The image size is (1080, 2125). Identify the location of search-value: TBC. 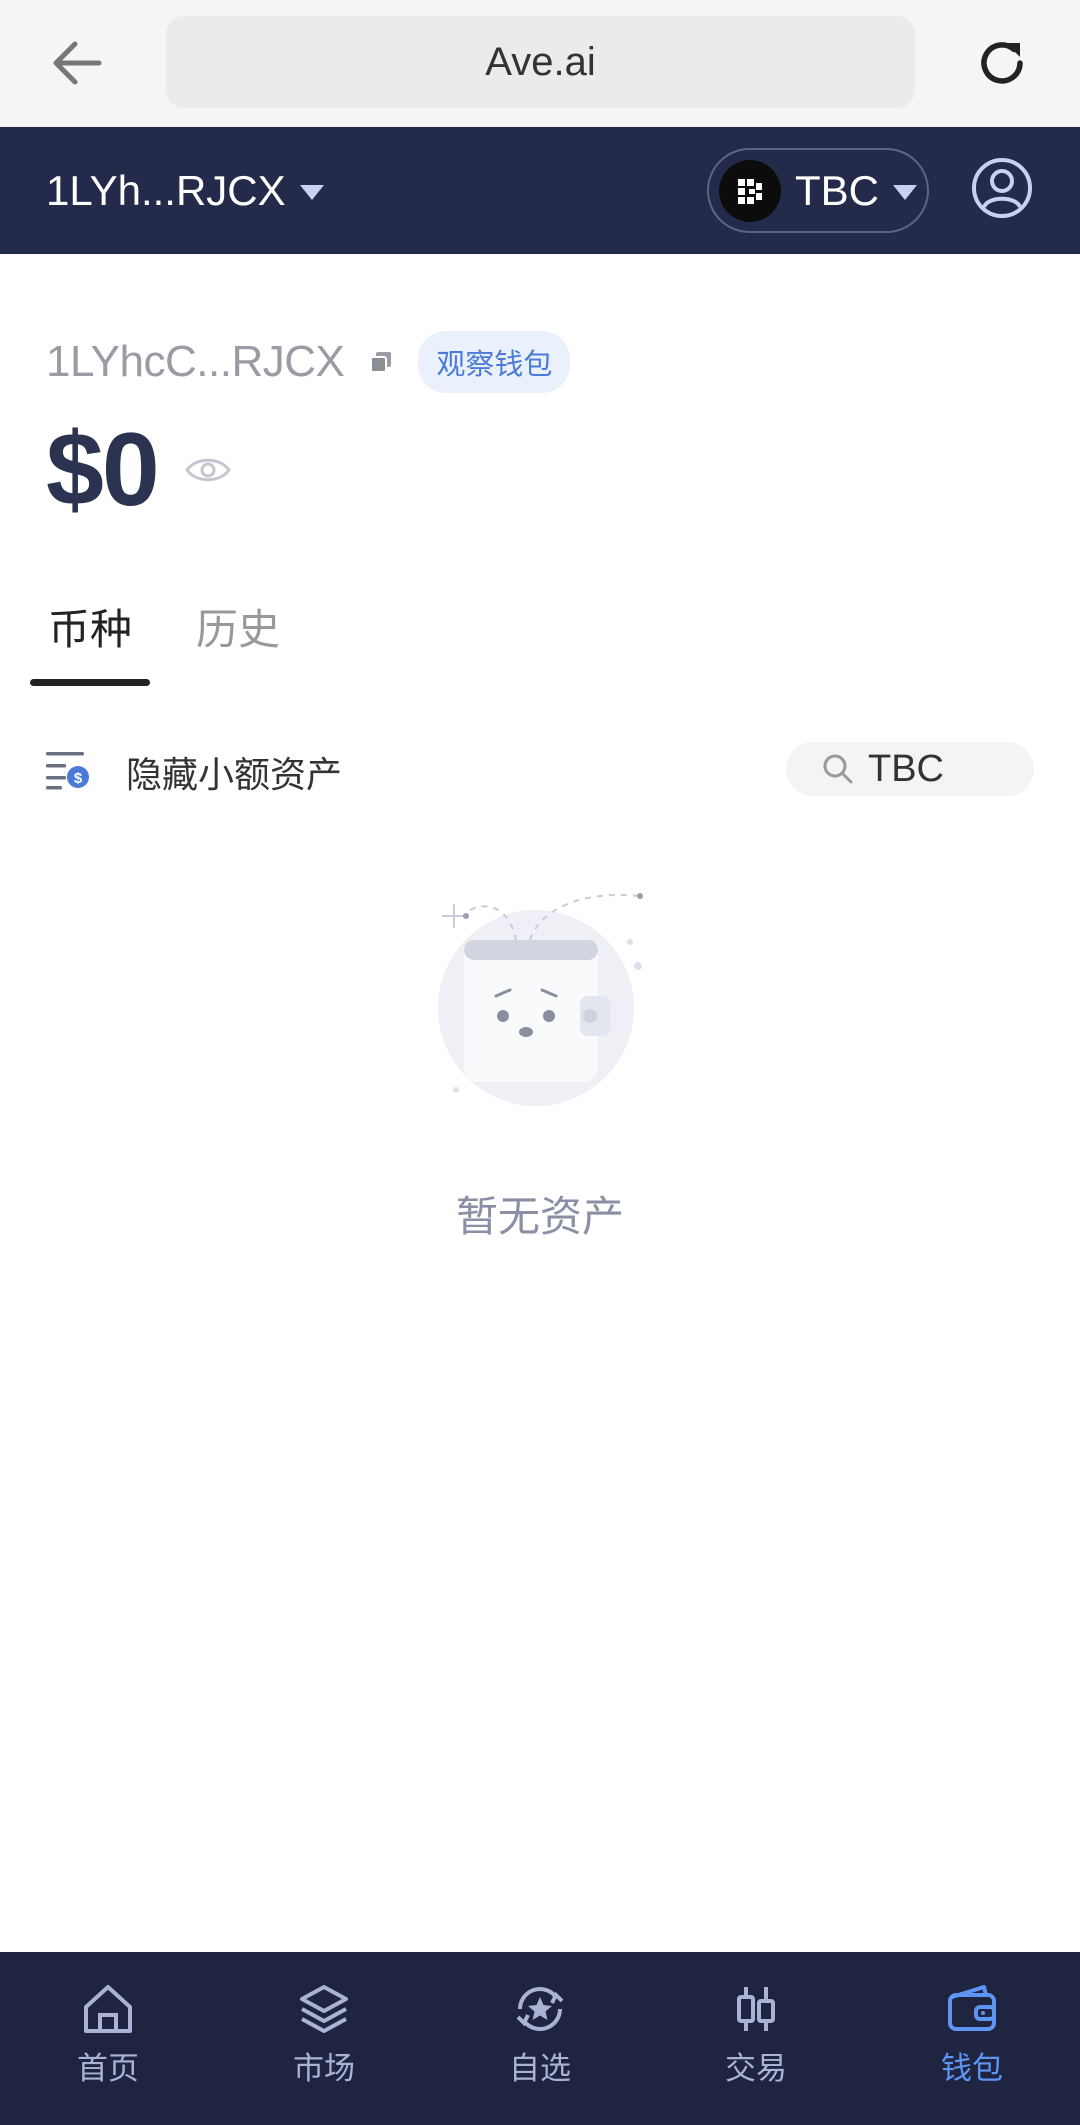
(906, 768).